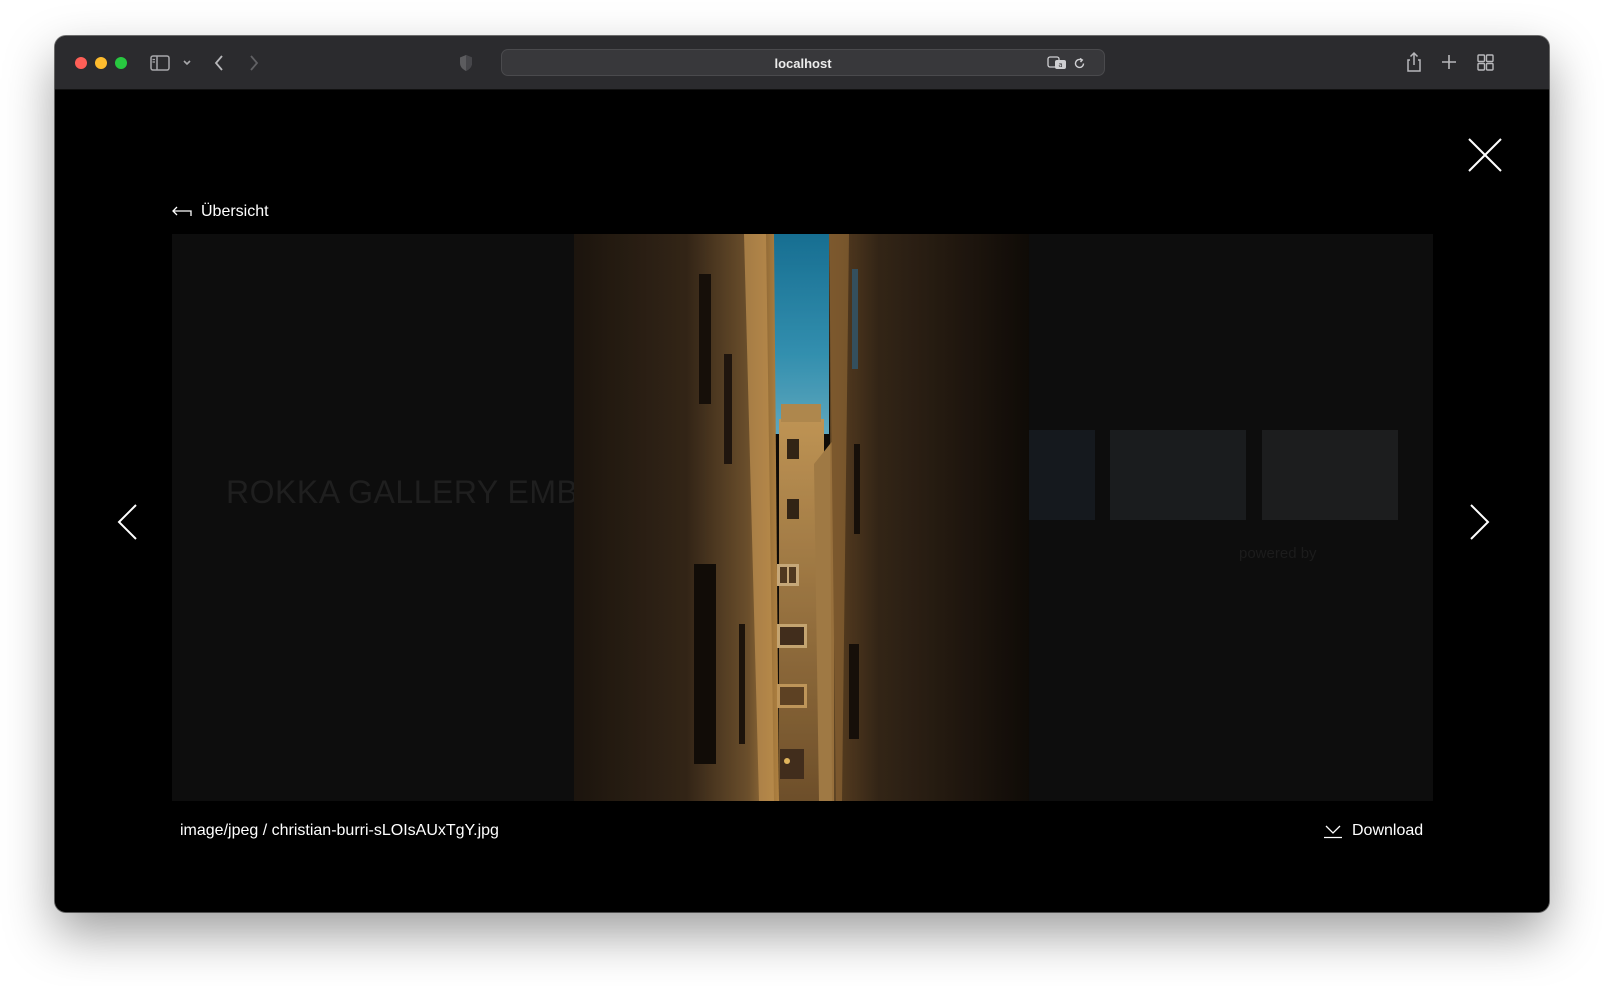  I want to click on close-window-button, so click(81, 63).